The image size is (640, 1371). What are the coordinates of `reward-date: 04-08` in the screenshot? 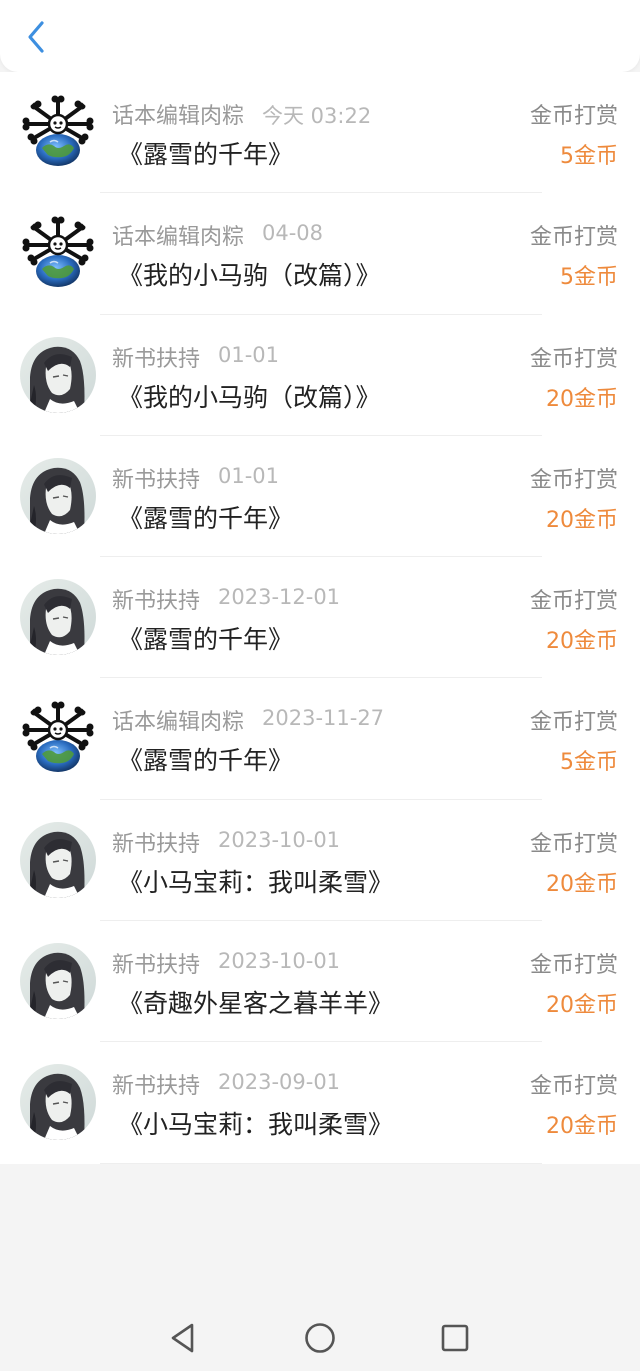 It's located at (293, 233).